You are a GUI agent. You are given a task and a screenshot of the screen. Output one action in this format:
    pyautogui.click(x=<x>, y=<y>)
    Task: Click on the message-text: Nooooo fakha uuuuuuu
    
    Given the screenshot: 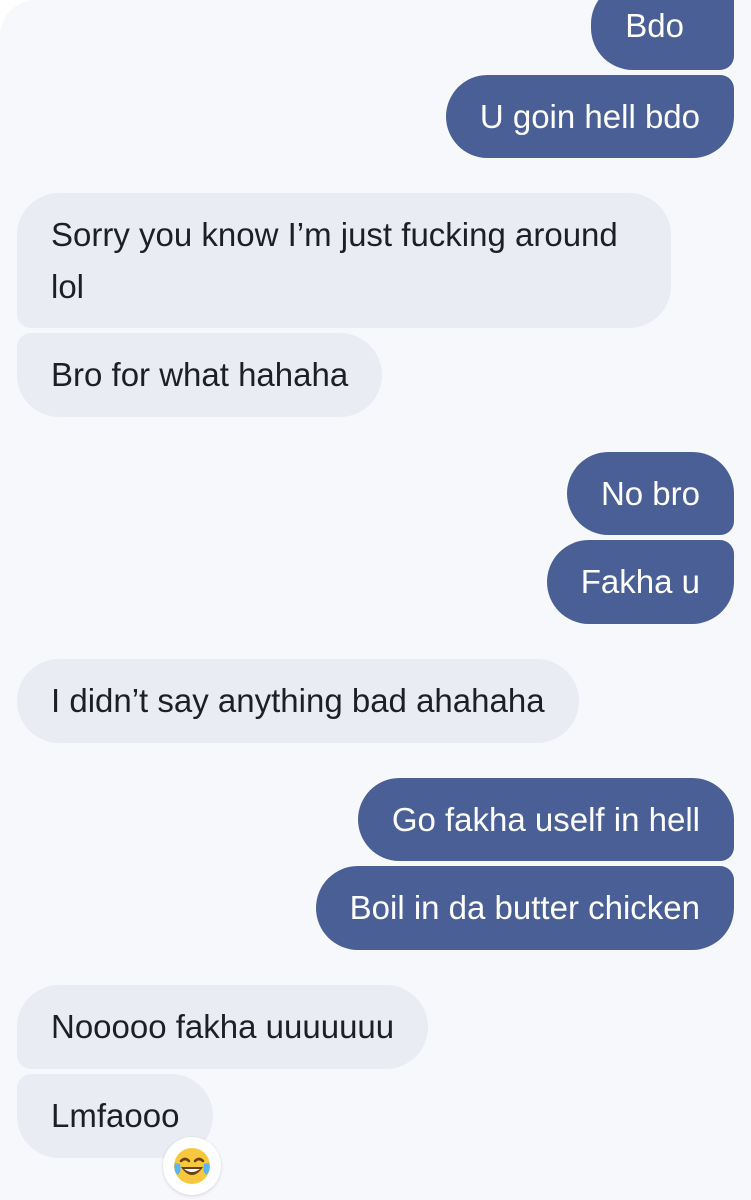 What is the action you would take?
    pyautogui.click(x=223, y=1026)
    